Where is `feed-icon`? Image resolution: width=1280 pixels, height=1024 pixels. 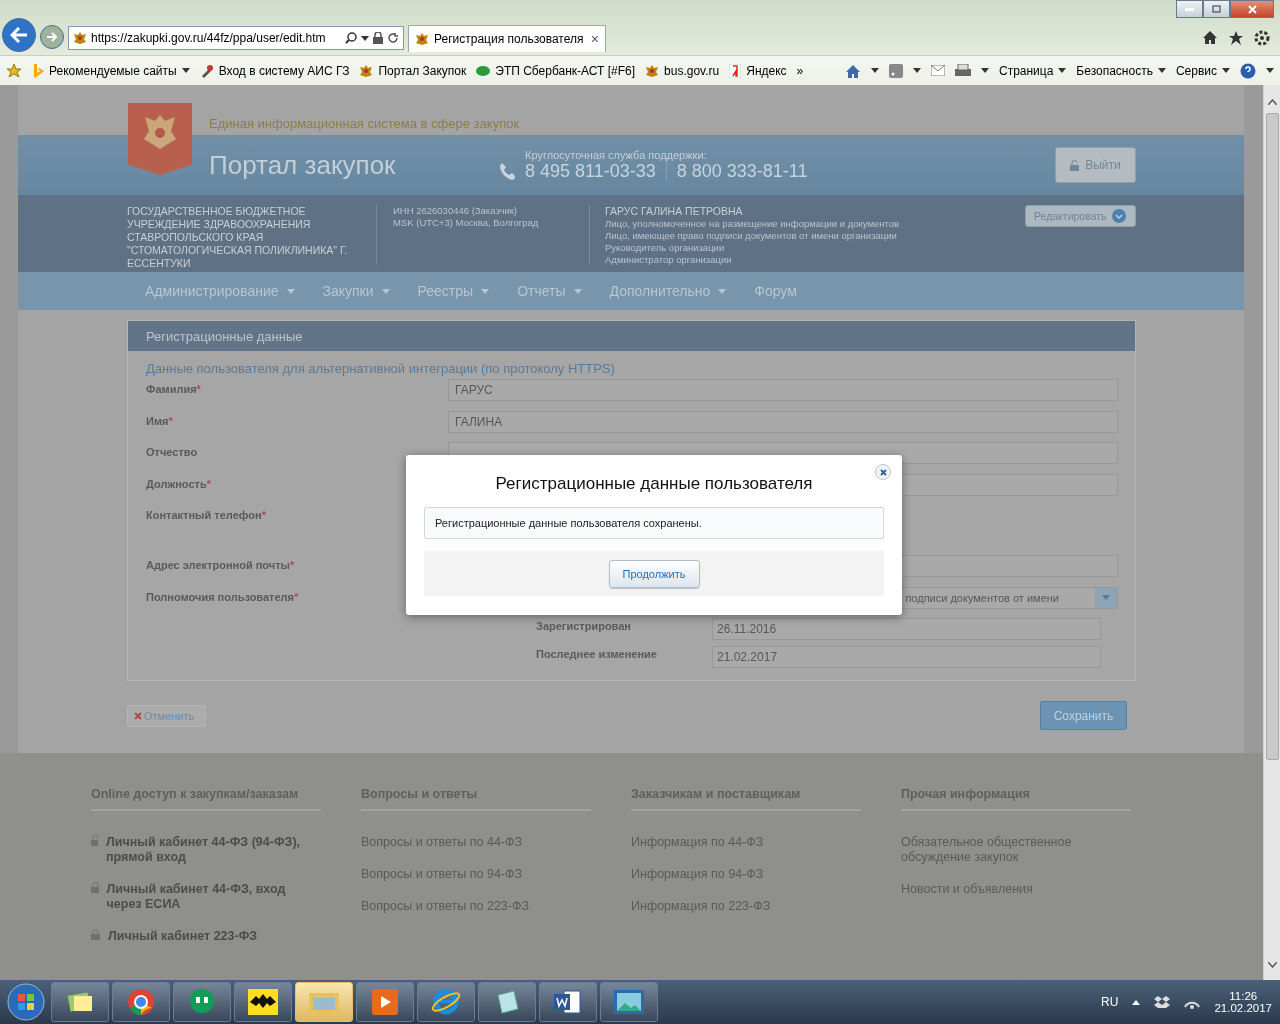 feed-icon is located at coordinates (895, 70).